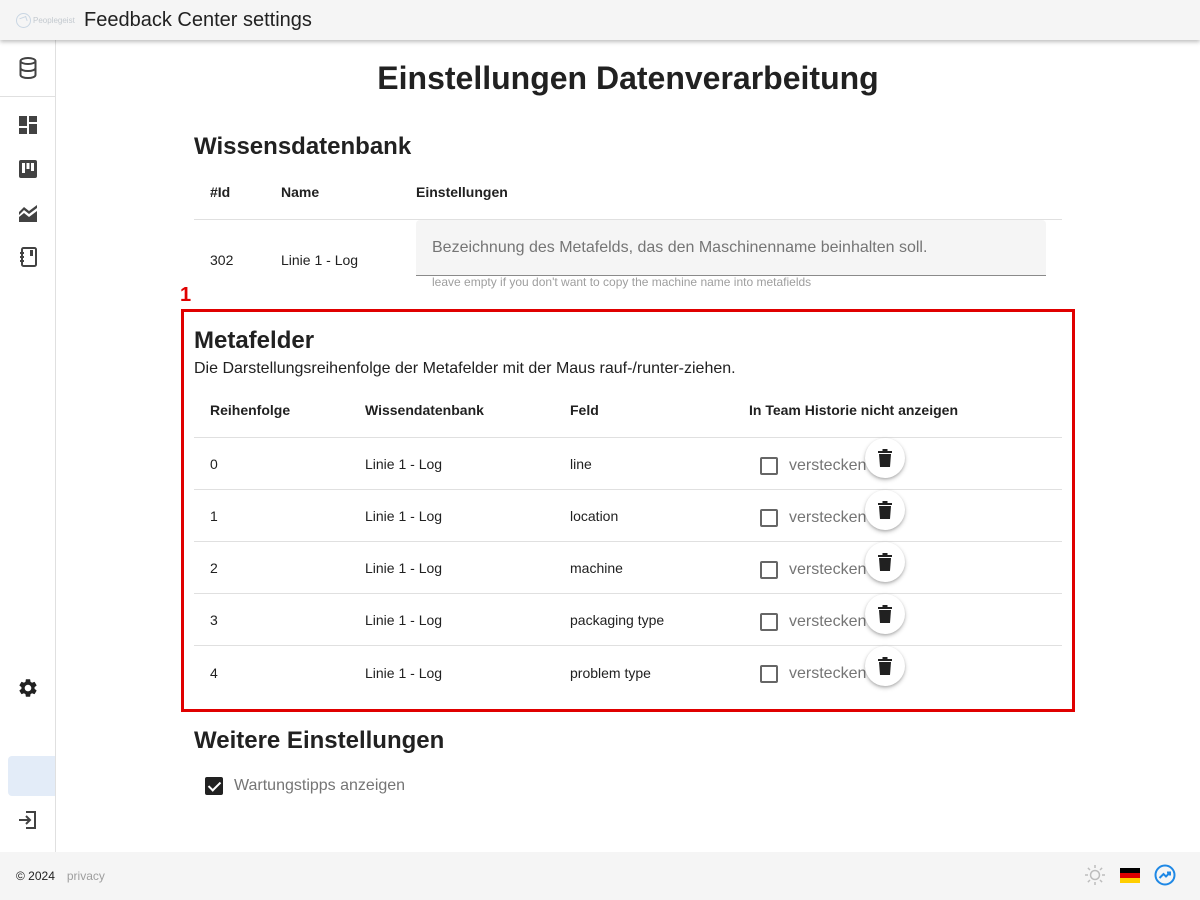 Image resolution: width=1200 pixels, height=900 pixels. What do you see at coordinates (1095, 875) in the screenshot?
I see `theme-icon` at bounding box center [1095, 875].